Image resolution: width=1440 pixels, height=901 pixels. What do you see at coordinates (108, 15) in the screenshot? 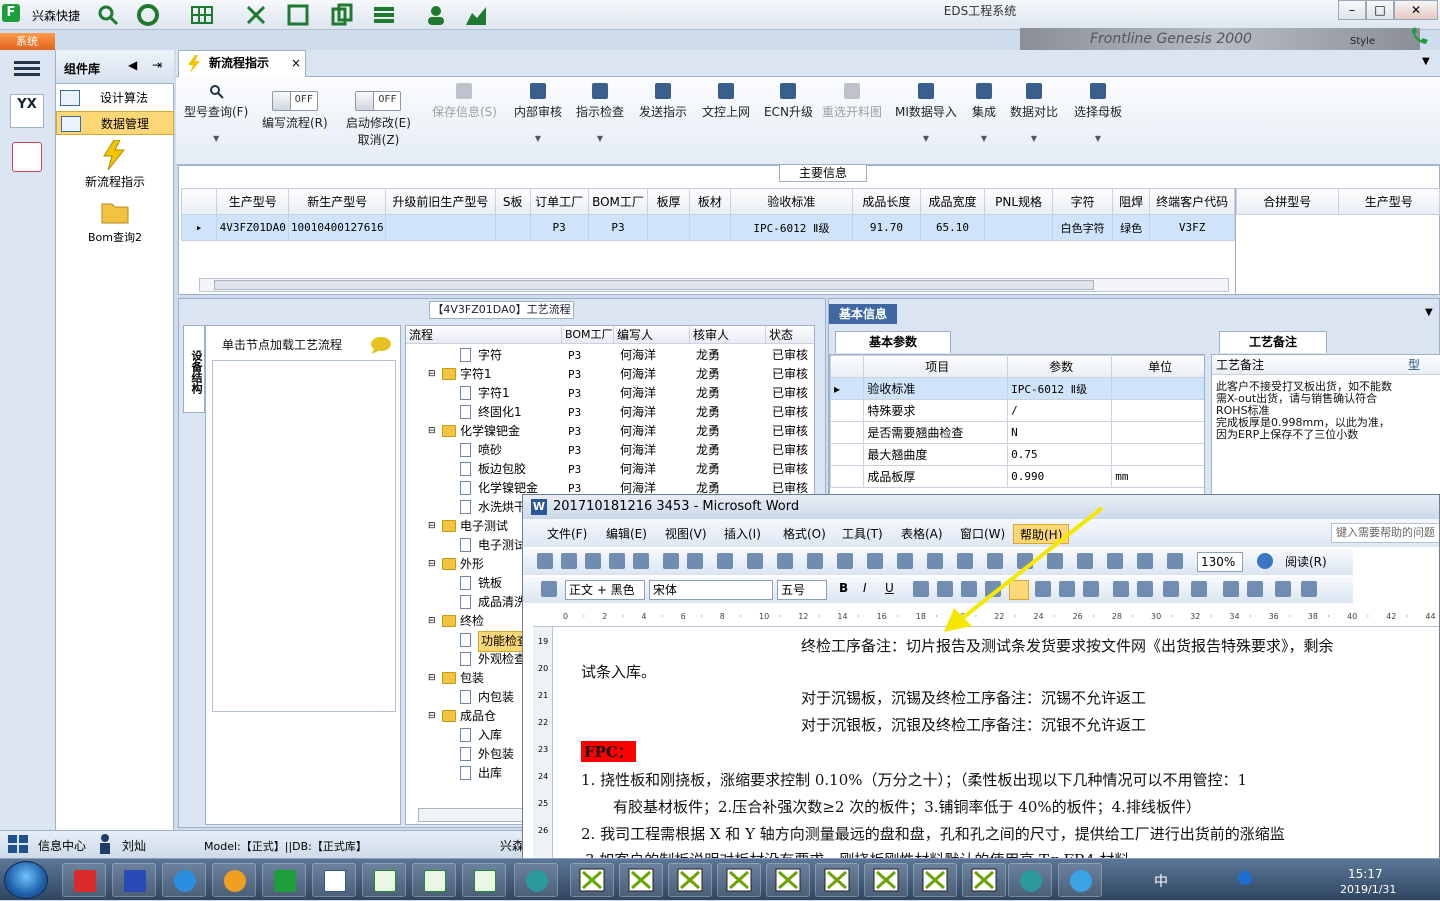
I see `search-icon` at bounding box center [108, 15].